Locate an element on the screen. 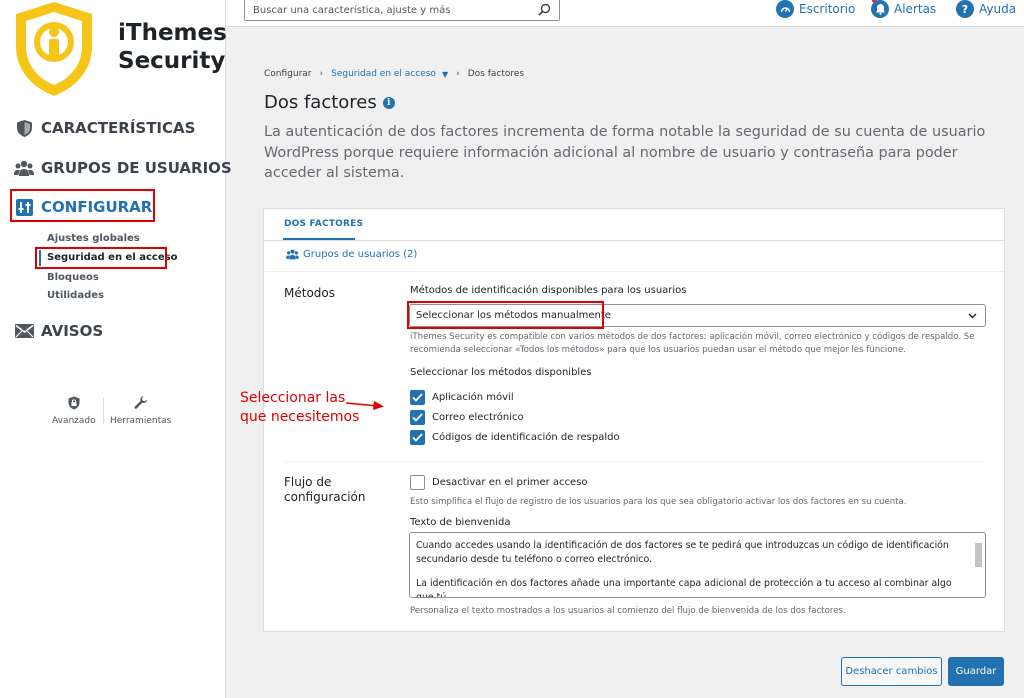 Image resolution: width=1024 pixels, height=698 pixels. nav-avisos: AVISOS is located at coordinates (58, 331).